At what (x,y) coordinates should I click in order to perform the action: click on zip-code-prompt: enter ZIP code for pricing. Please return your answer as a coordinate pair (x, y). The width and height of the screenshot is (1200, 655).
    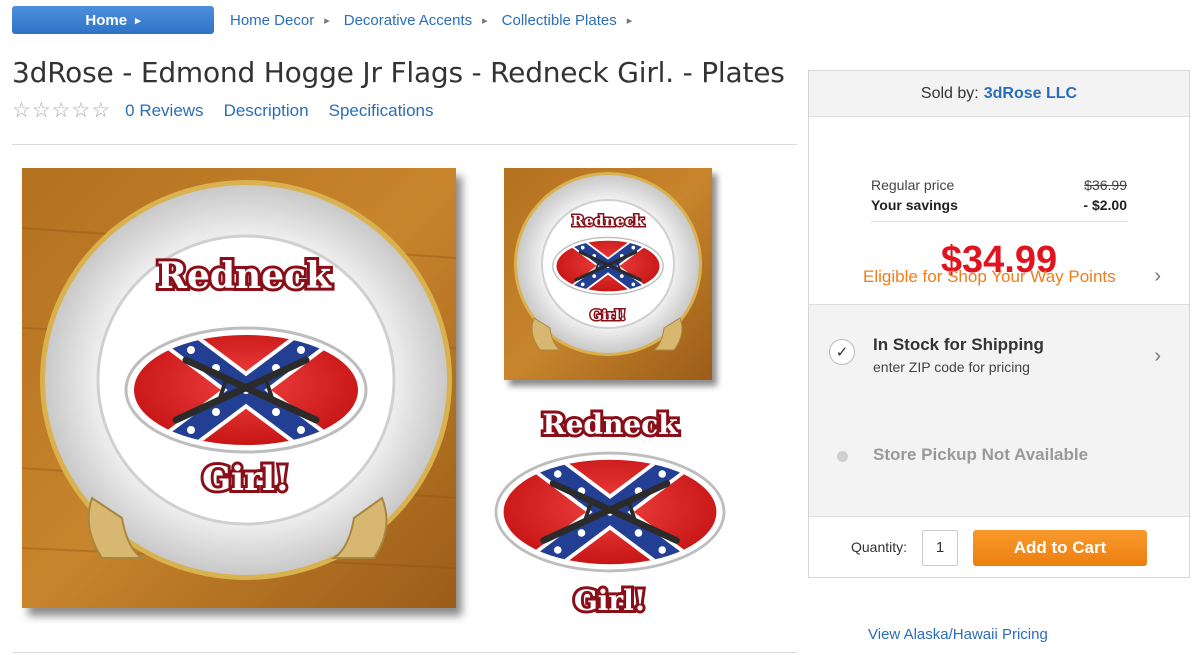
    Looking at the image, I should click on (951, 367).